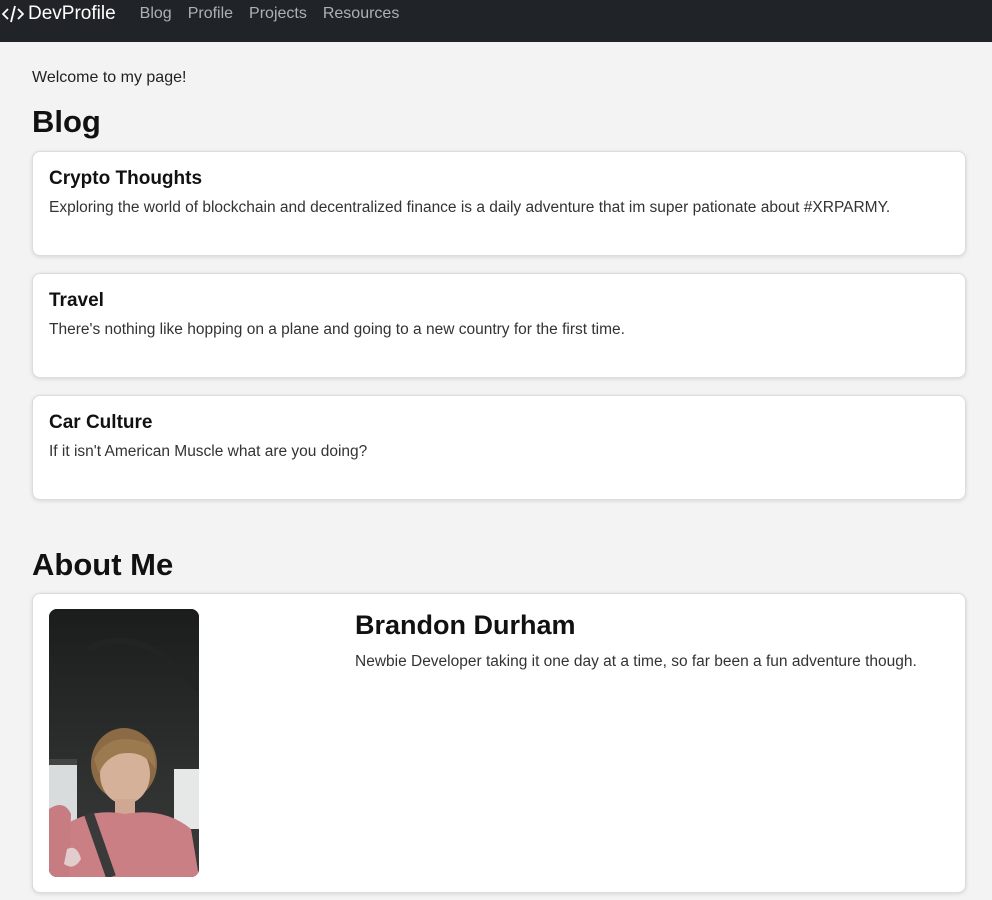 The image size is (992, 900). I want to click on blog-post-title: Crypto Thoughts, so click(126, 178).